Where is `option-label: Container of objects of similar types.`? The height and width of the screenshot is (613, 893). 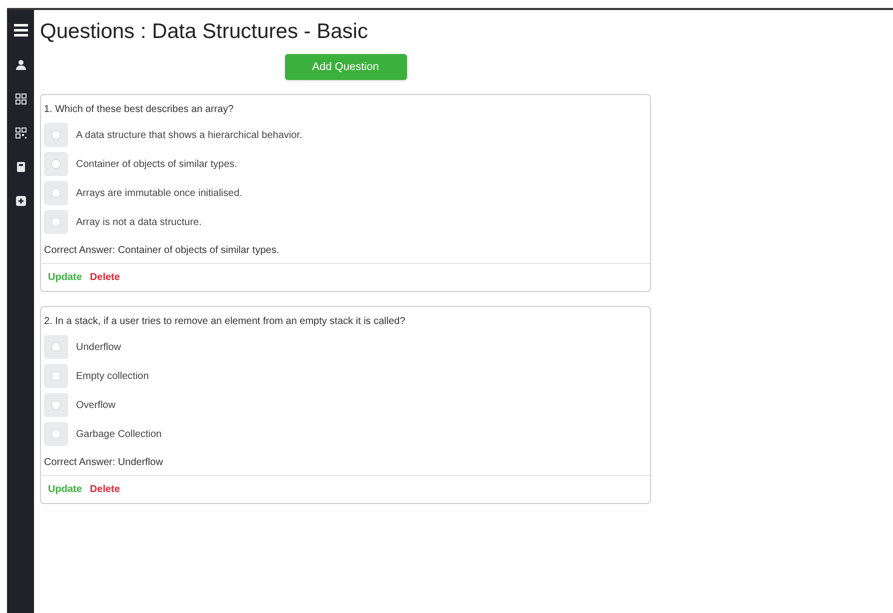
option-label: Container of objects of similar types. is located at coordinates (157, 165).